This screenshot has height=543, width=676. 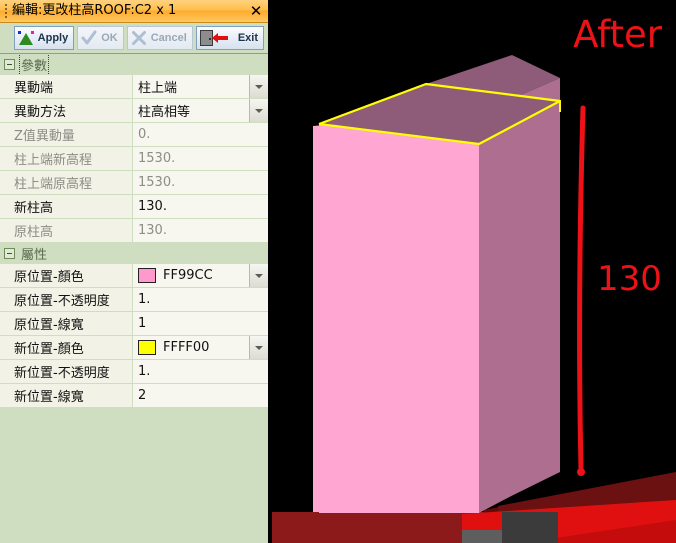 What do you see at coordinates (629, 279) in the screenshot?
I see `dimension-value-label: 130` at bounding box center [629, 279].